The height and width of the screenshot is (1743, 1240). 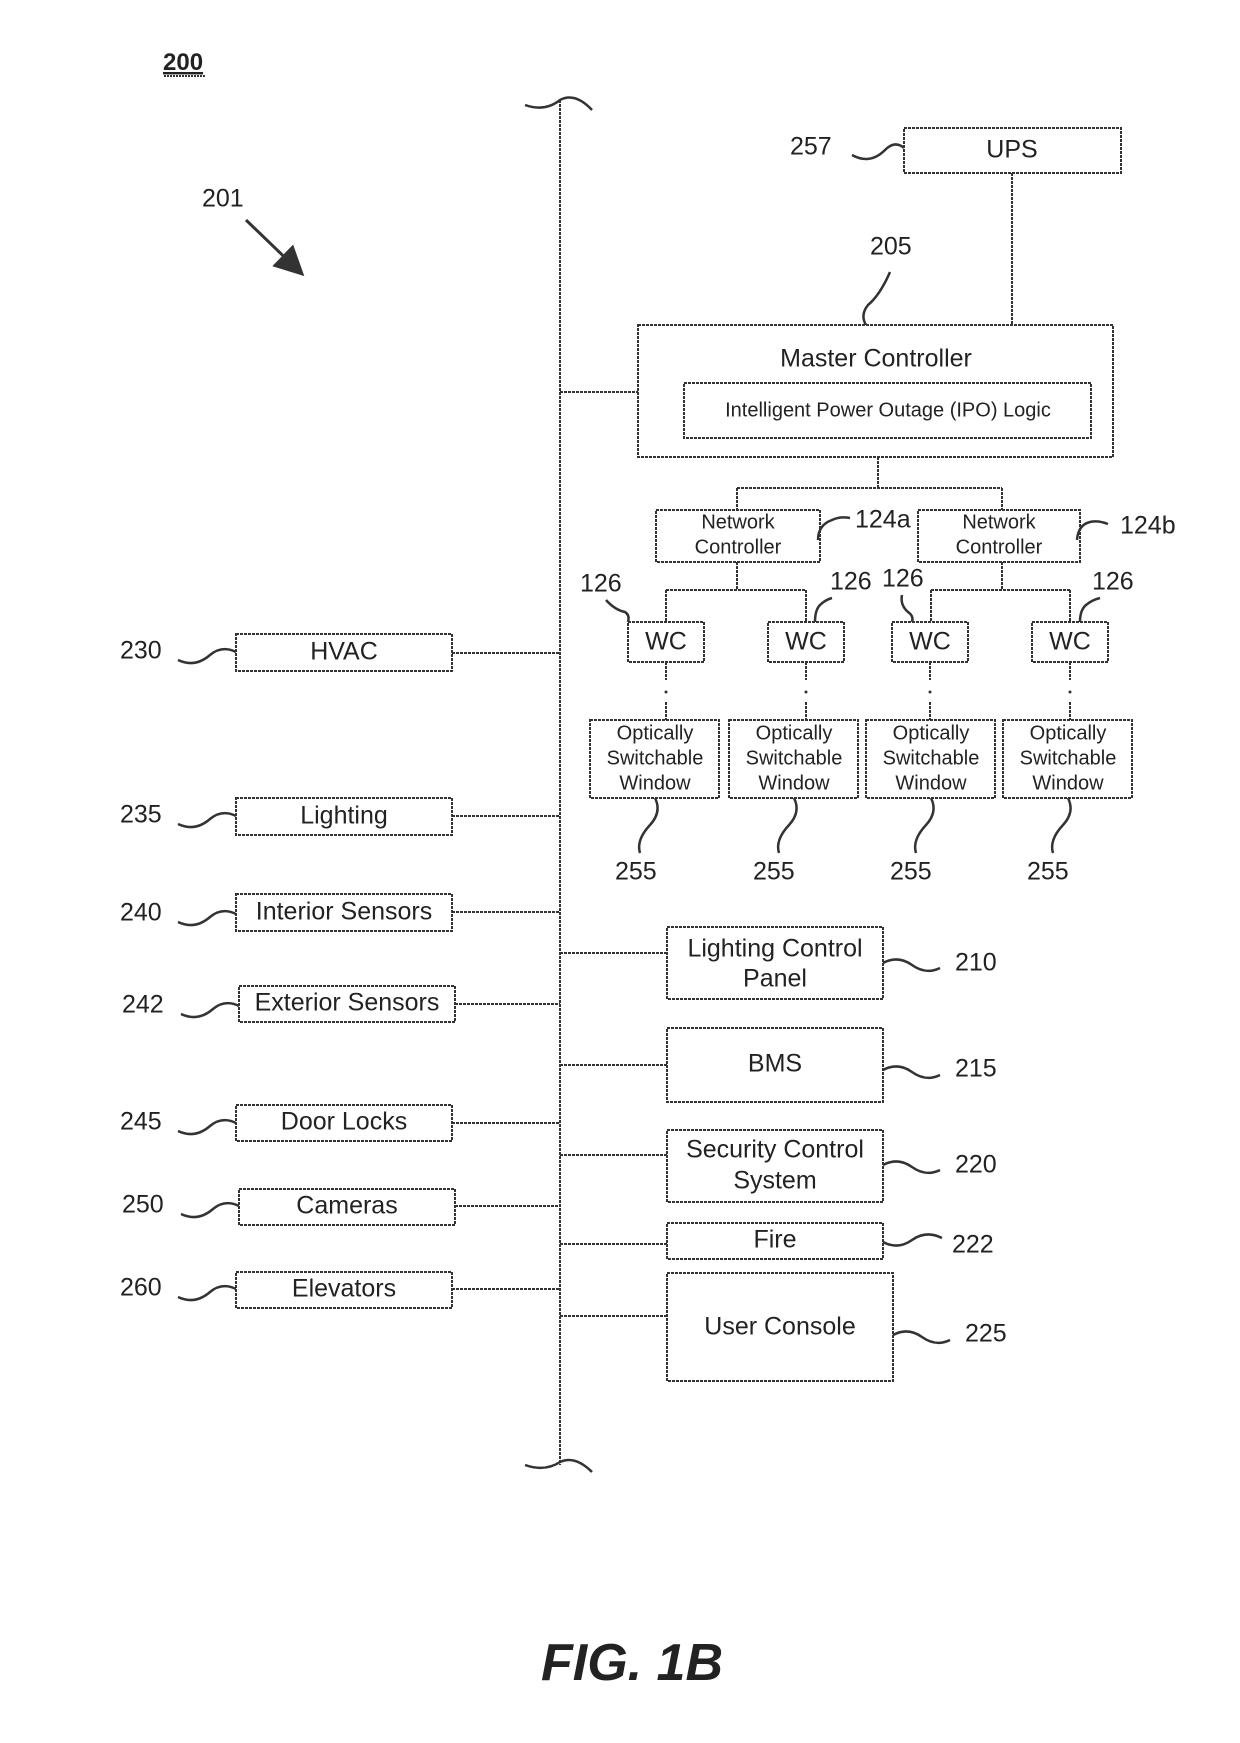 What do you see at coordinates (876, 359) in the screenshot?
I see `master-controller-label: Master Controller` at bounding box center [876, 359].